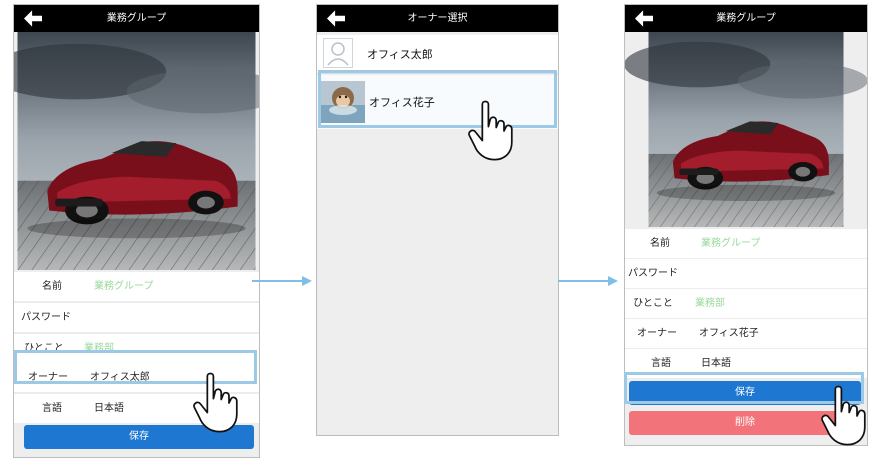  Describe the element at coordinates (400, 54) in the screenshot. I see `owner-name: オフィス太郎` at that location.